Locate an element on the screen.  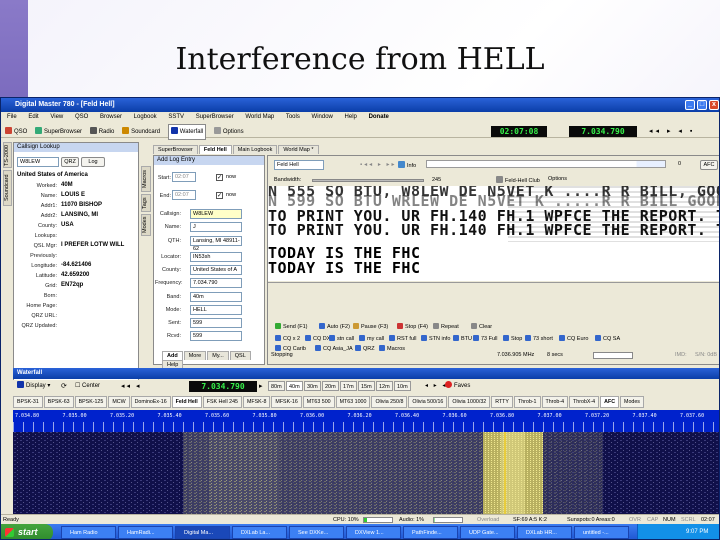
macro-button: my call is located at coordinates (371, 339).